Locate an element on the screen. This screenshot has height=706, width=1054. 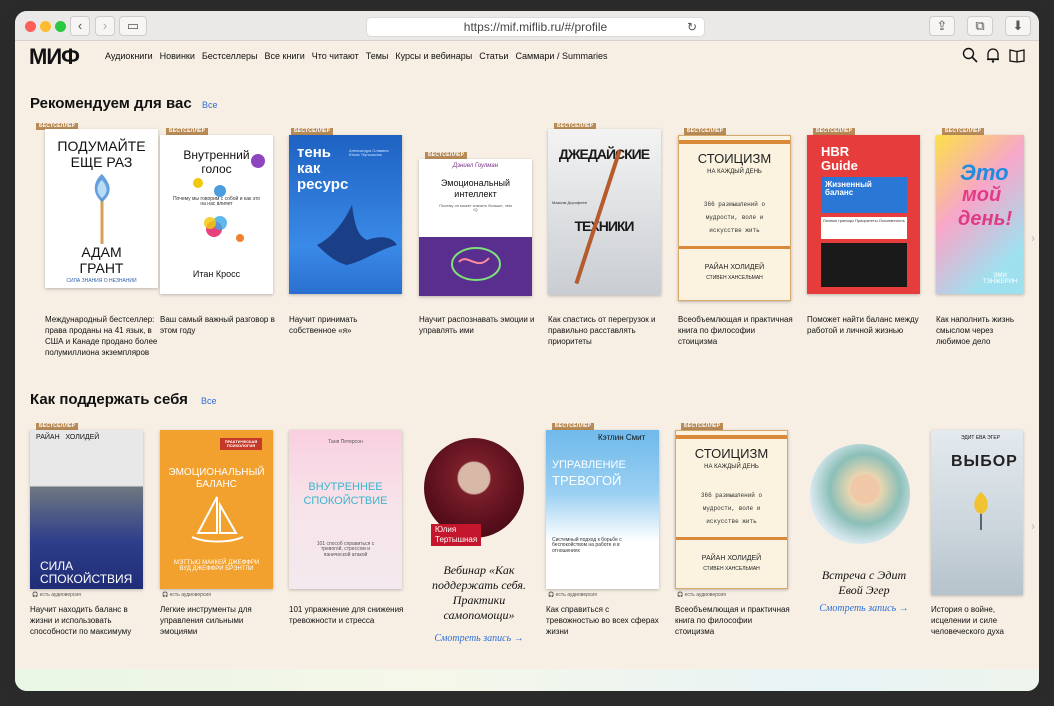
speaker-name-tag: Юлия Тертышная is located at coordinates (456, 535).